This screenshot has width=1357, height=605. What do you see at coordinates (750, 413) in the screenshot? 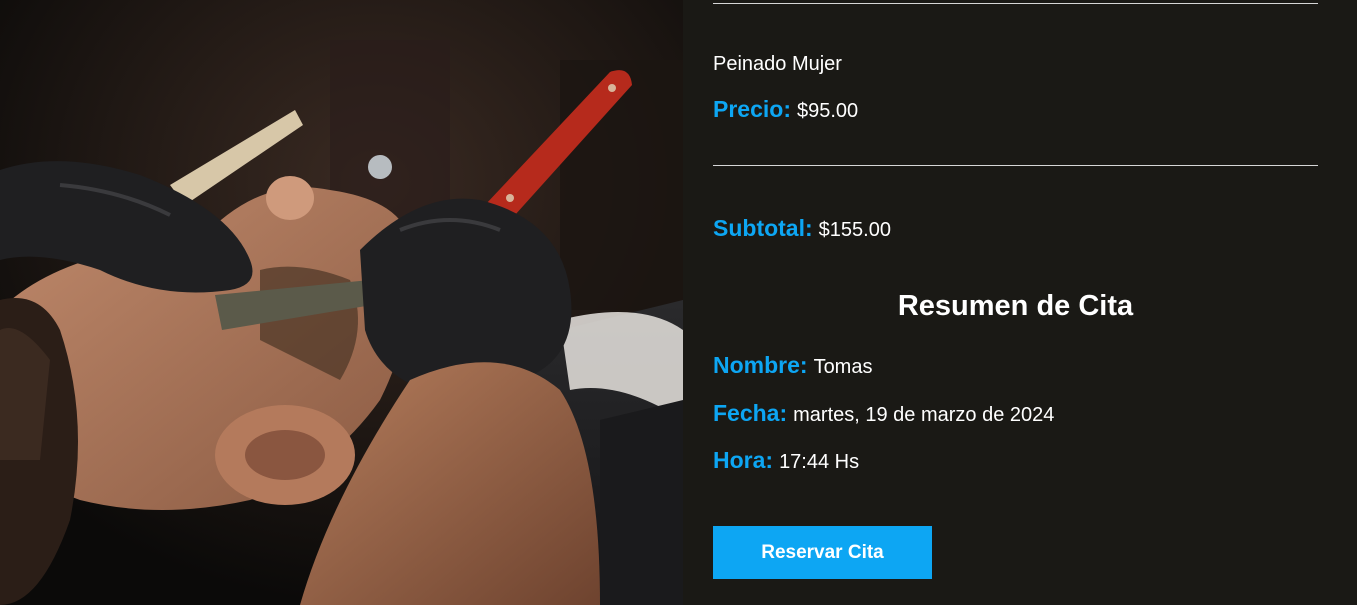
I see `date-label: Fecha:` at bounding box center [750, 413].